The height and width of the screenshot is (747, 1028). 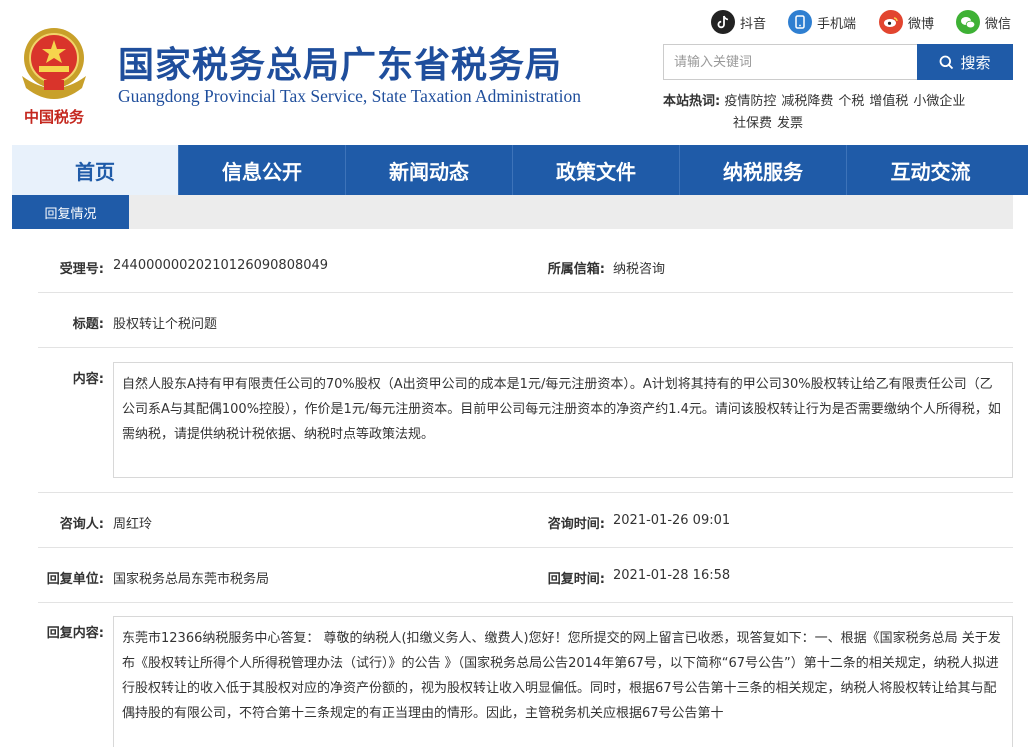 I want to click on reply-unit-label: 回复单位:, so click(x=75, y=579).